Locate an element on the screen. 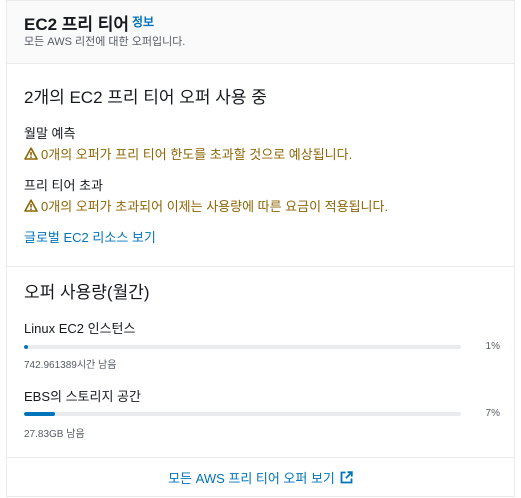 This screenshot has height=498, width=521. all-free-tier-offers-link: 모든 AWS 프리 티어 오퍼 보기 is located at coordinates (260, 477).